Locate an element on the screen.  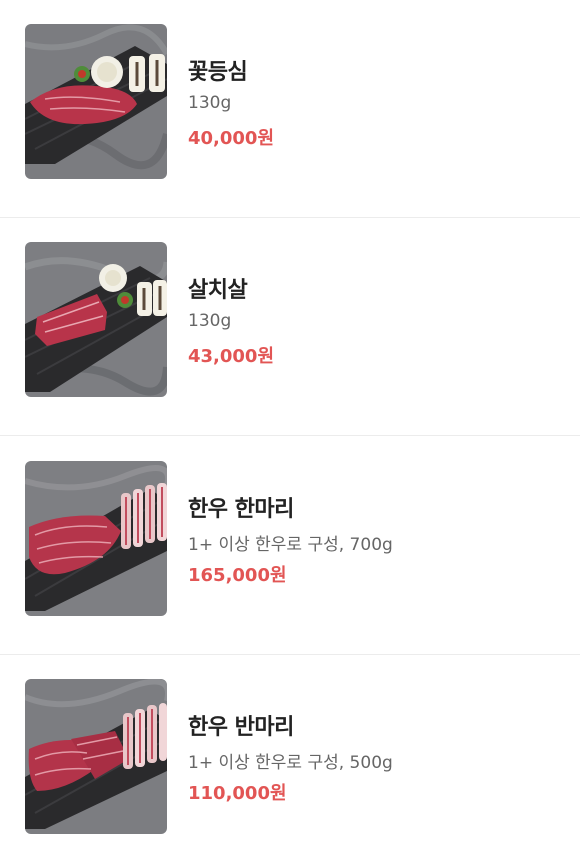
item-name: 한우 반마리 is located at coordinates (241, 727).